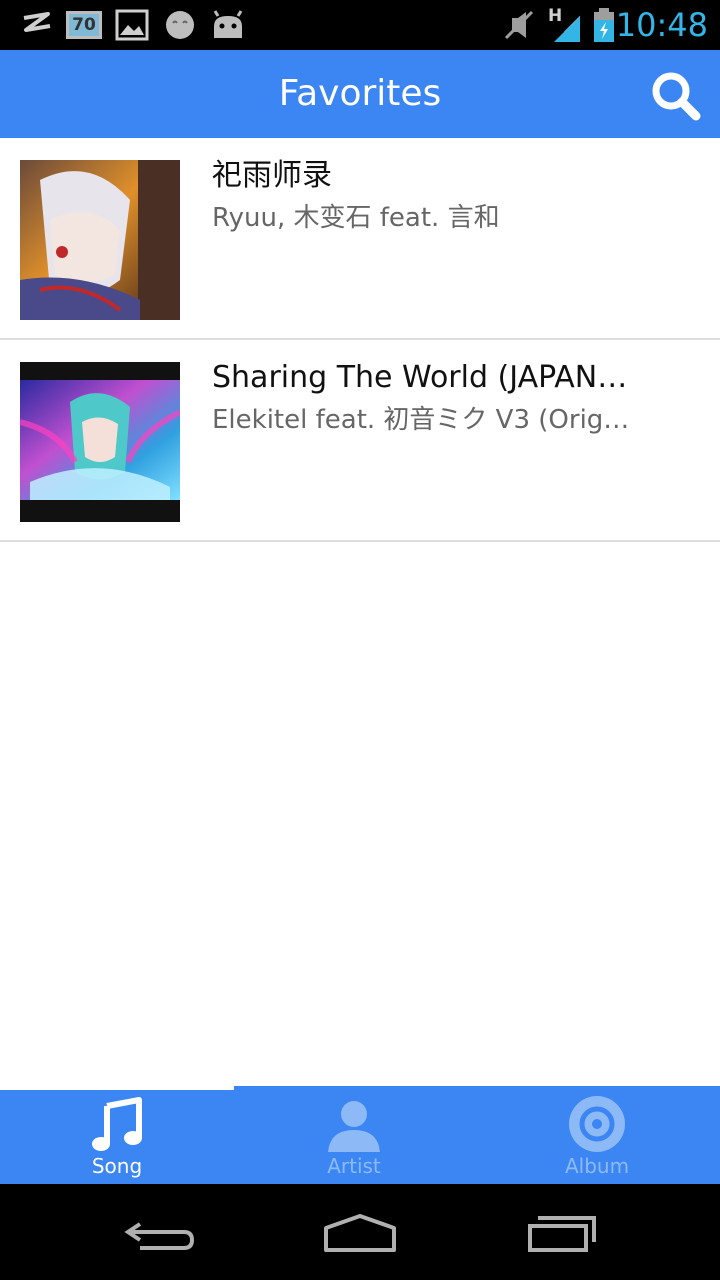  I want to click on tab-label: Song, so click(117, 1166).